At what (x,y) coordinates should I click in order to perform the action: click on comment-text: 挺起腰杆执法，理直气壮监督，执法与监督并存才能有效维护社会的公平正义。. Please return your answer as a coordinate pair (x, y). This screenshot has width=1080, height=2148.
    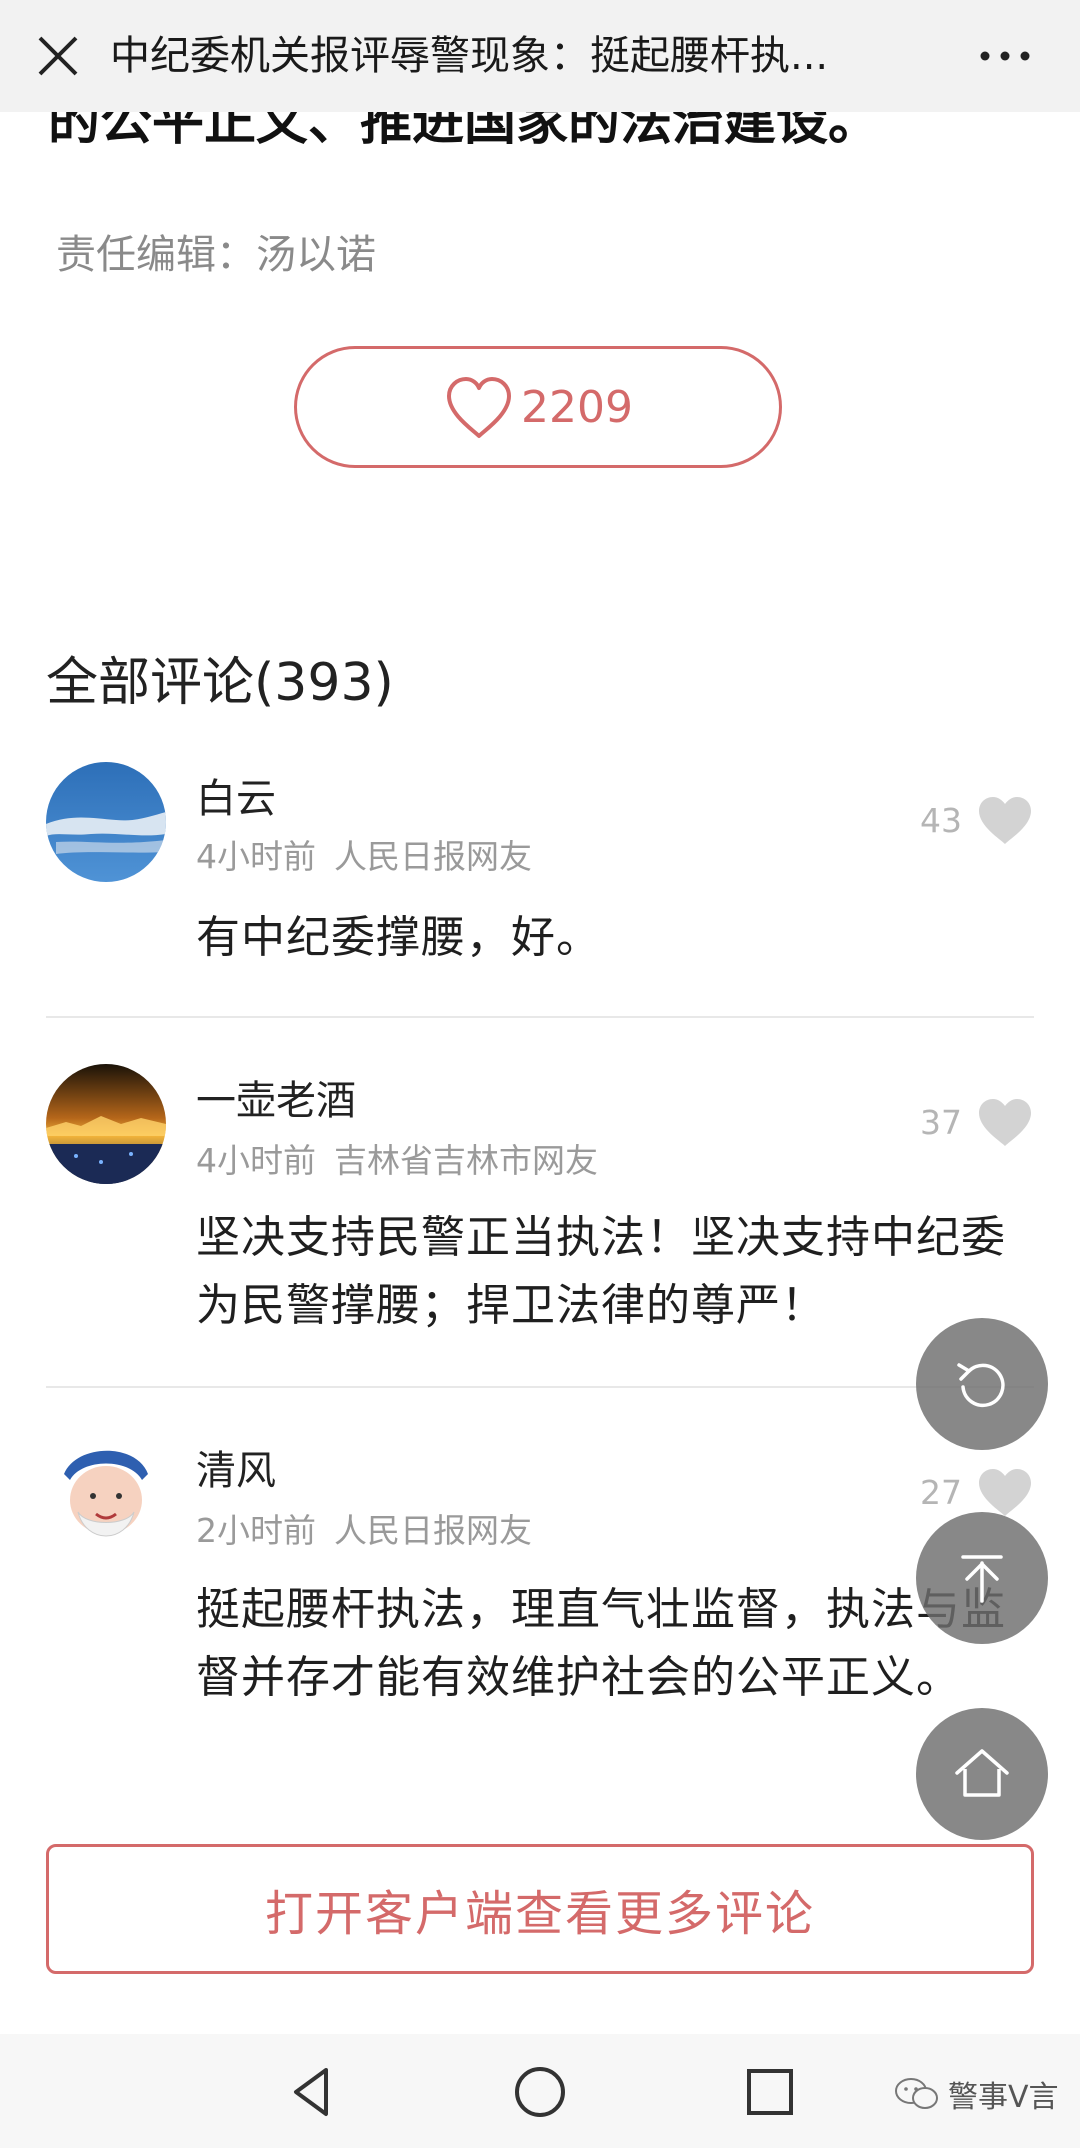
    Looking at the image, I should click on (601, 1643).